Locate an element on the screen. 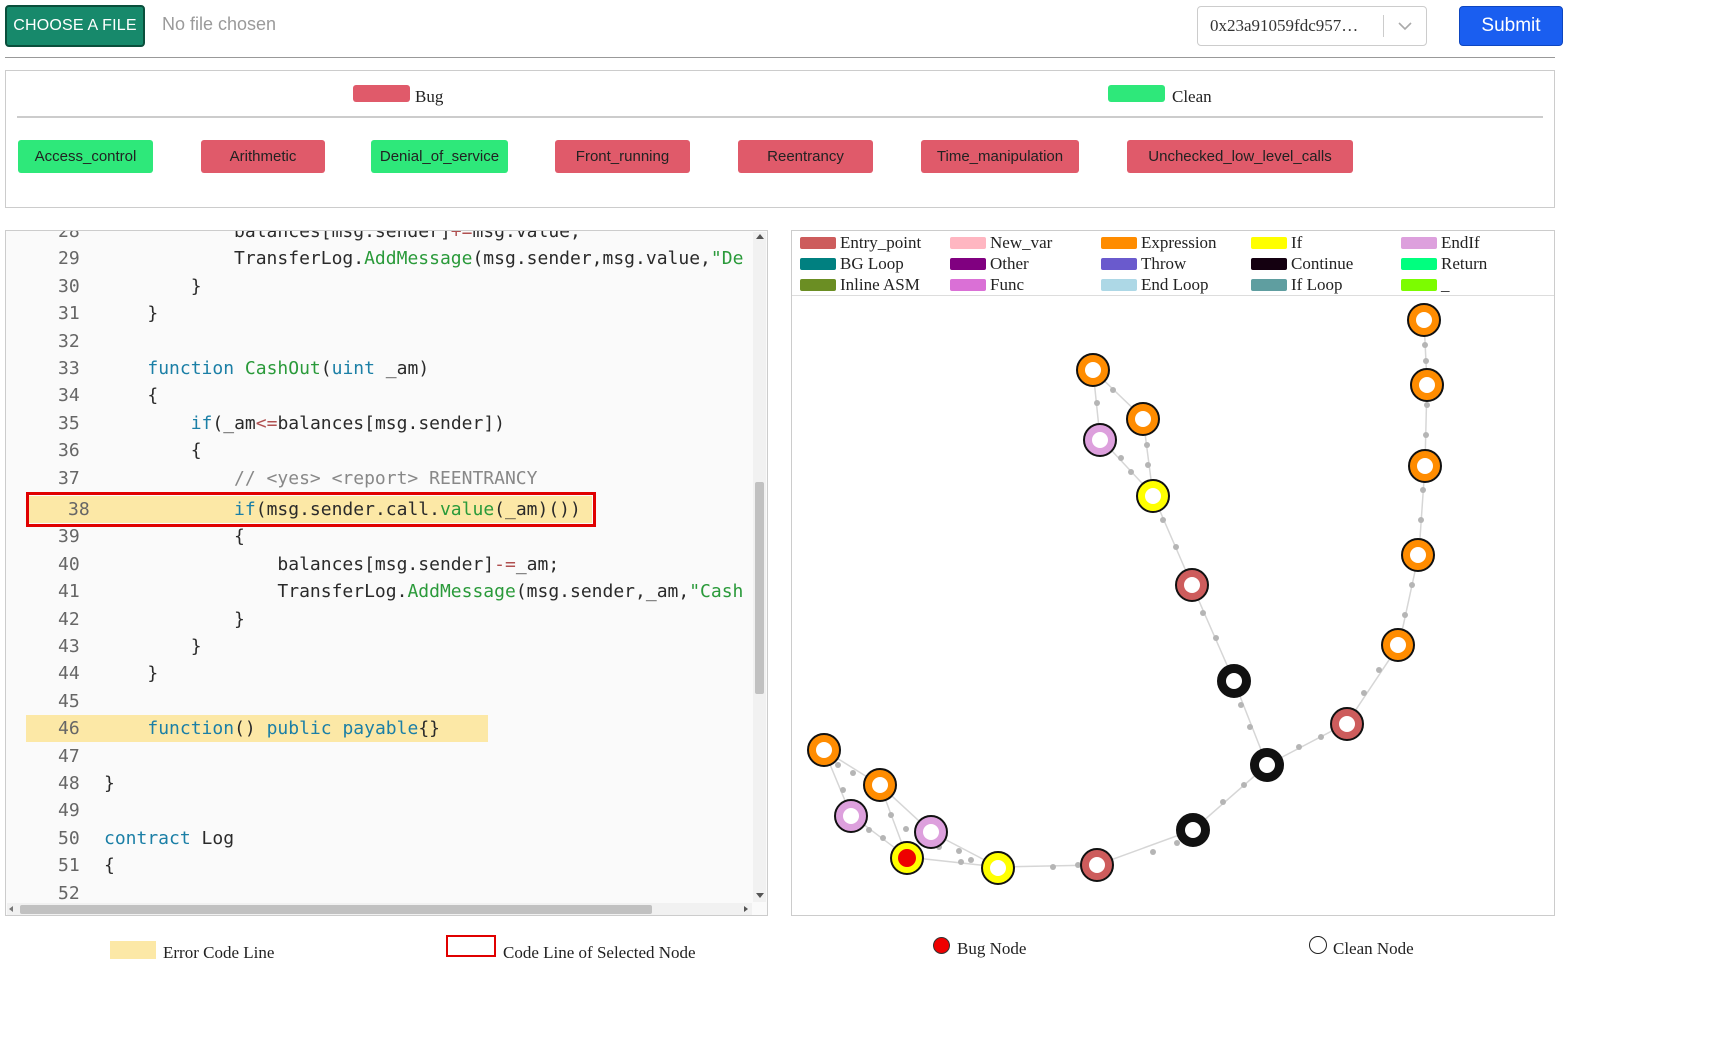 Image resolution: width=1716 pixels, height=1053 pixels. graph-node-if-bug is located at coordinates (907, 858).